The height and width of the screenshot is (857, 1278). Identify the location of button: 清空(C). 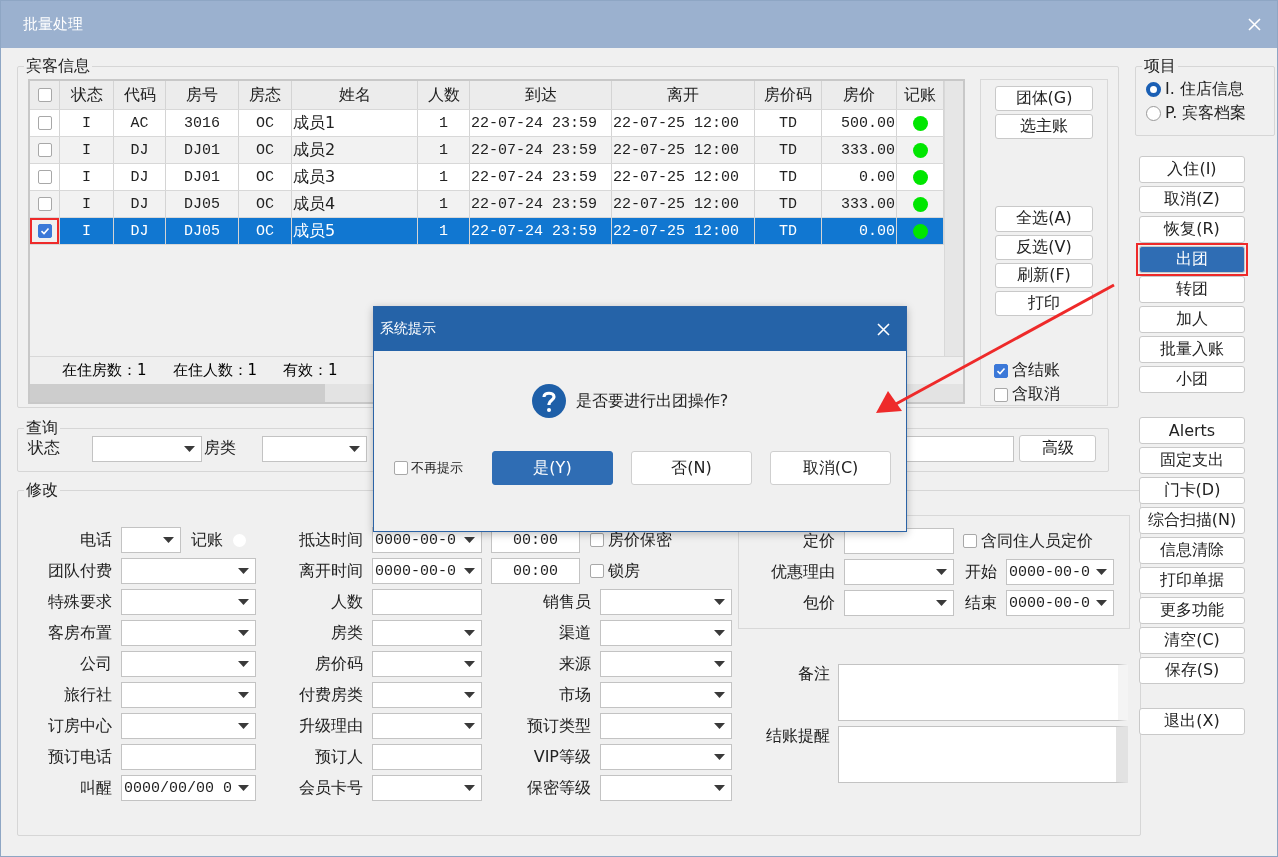
(1192, 640).